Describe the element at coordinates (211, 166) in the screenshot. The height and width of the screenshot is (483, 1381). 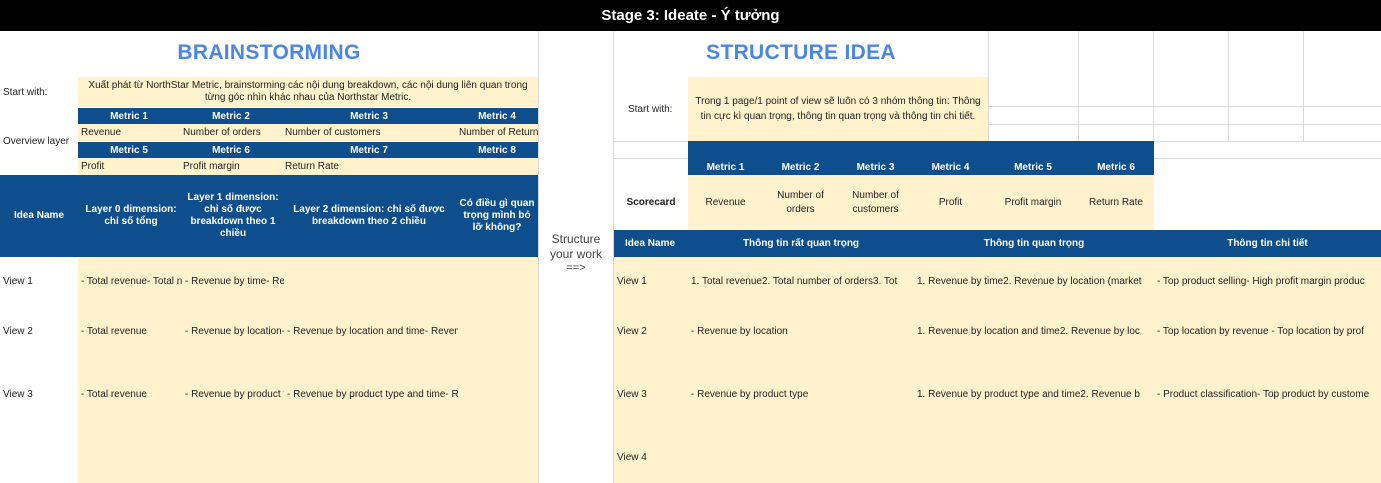
I see `metric-value: Profit margin` at that location.